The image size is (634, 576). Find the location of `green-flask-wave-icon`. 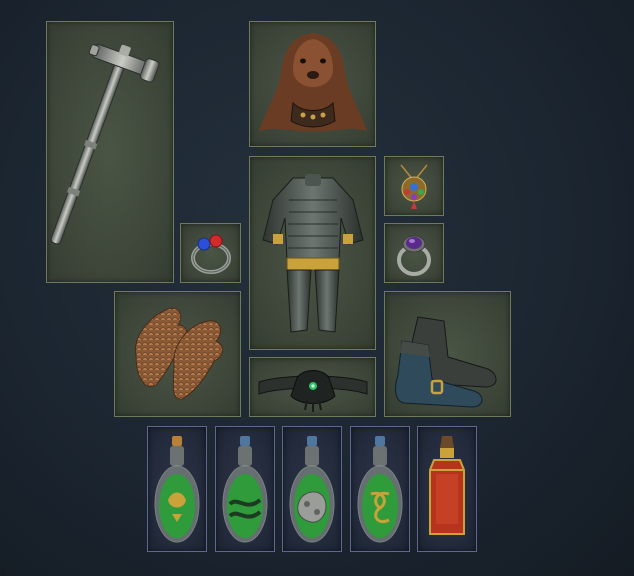

green-flask-wave-icon is located at coordinates (245, 489).